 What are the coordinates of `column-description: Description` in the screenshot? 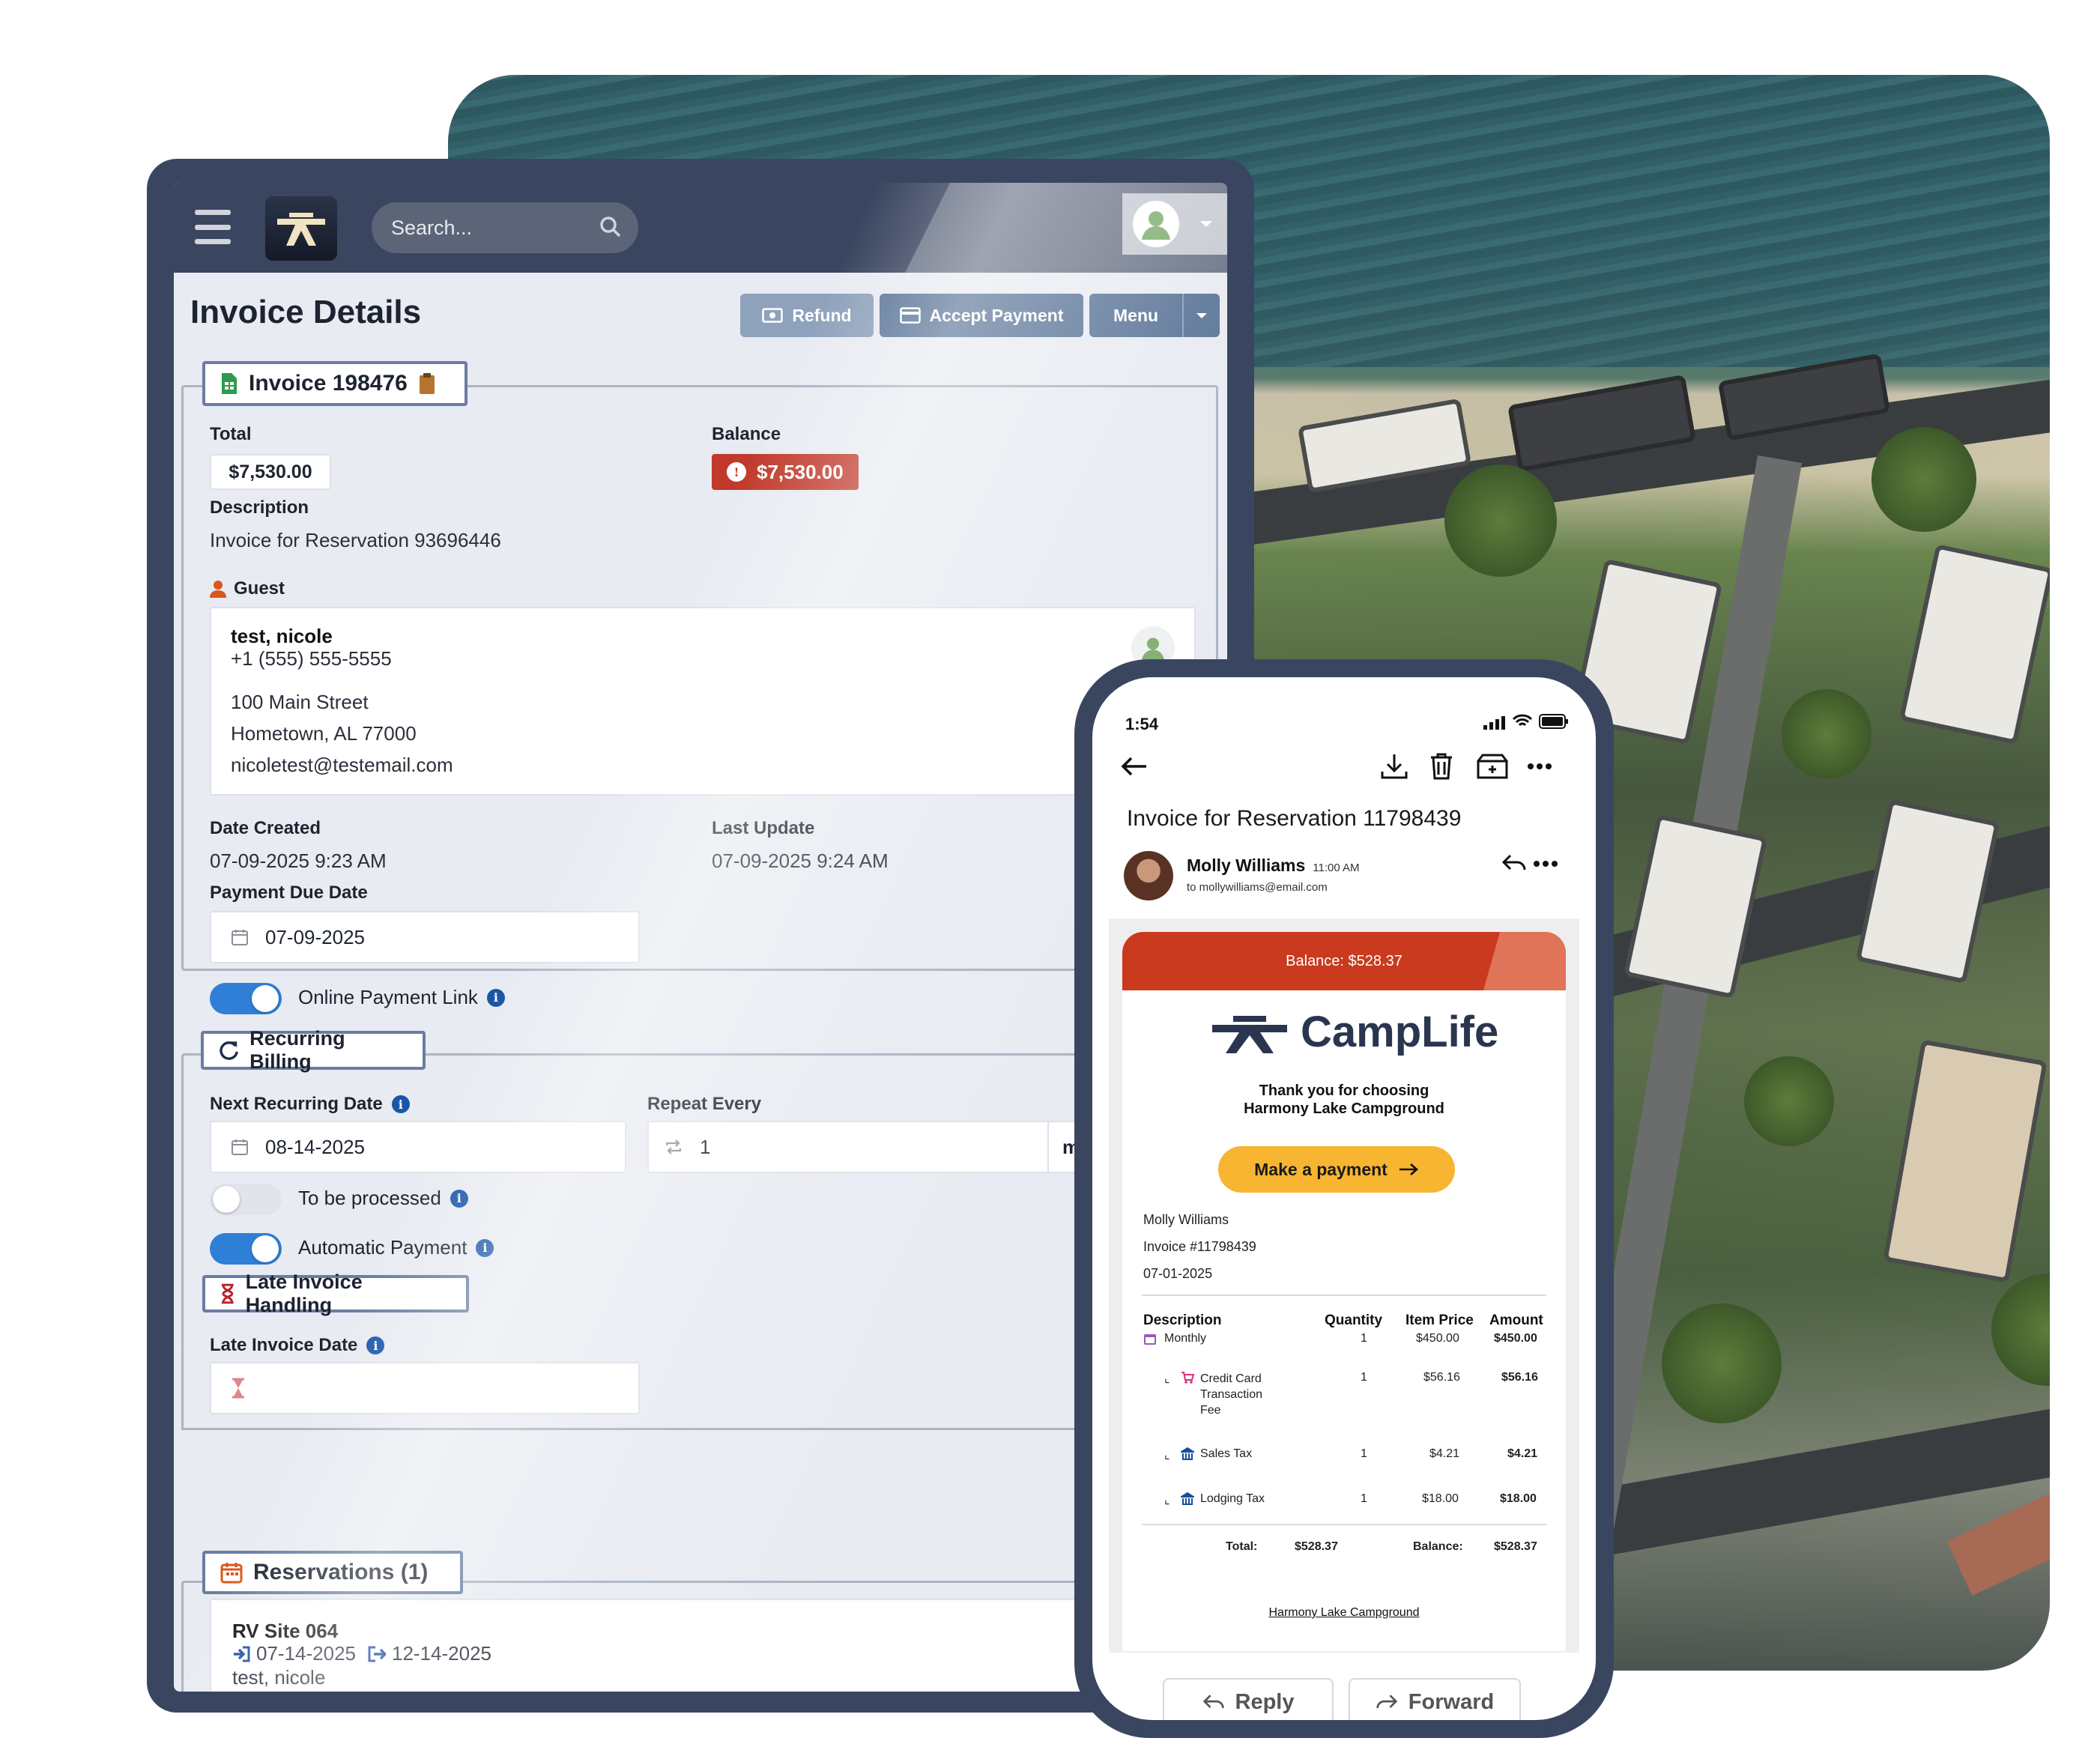 It's located at (1182, 1320).